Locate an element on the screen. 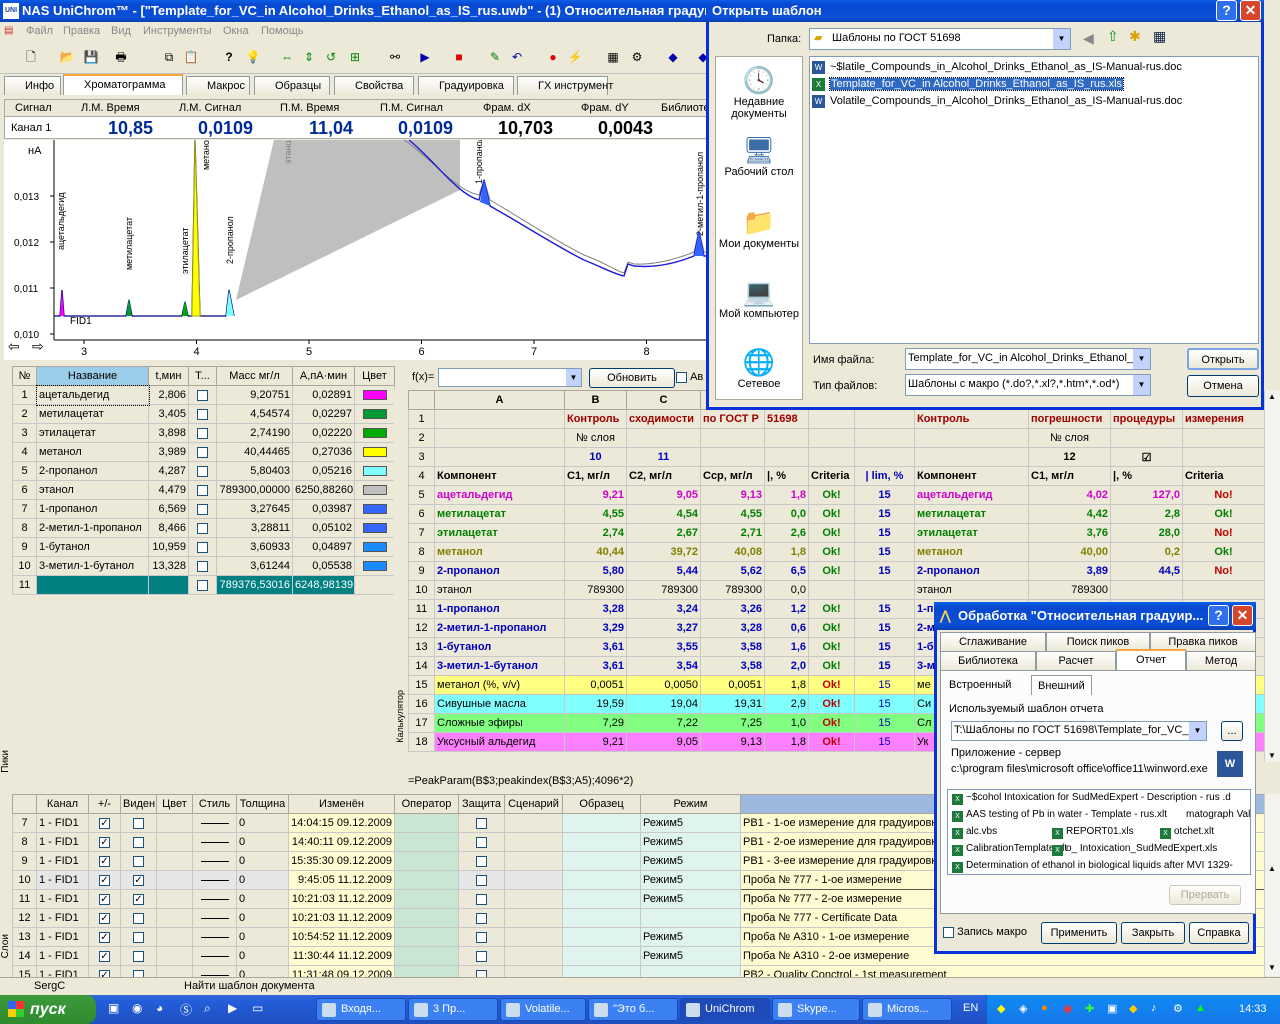 Image resolution: width=1280 pixels, height=1024 pixels. print-icon: 🖶 is located at coordinates (121, 57).